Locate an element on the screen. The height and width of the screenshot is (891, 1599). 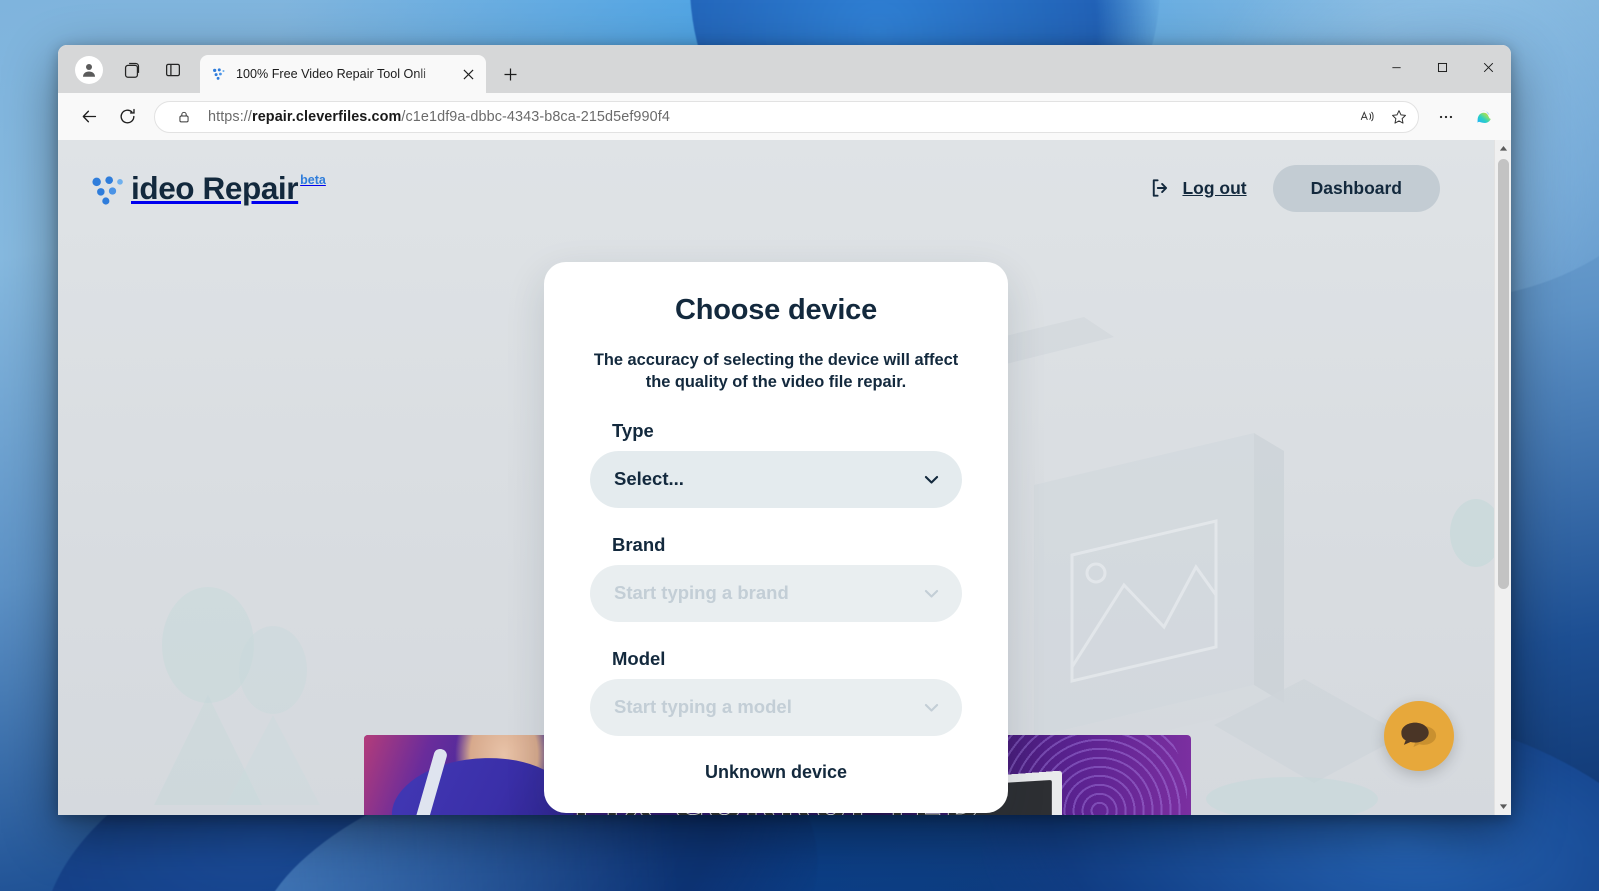
workspaces-icon is located at coordinates (131, 70).